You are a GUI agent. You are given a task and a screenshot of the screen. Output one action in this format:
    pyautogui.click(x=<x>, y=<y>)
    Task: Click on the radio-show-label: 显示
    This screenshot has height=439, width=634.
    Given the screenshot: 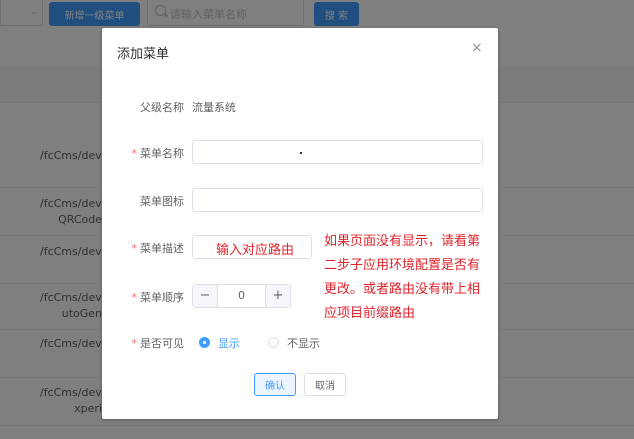 What is the action you would take?
    pyautogui.click(x=229, y=343)
    